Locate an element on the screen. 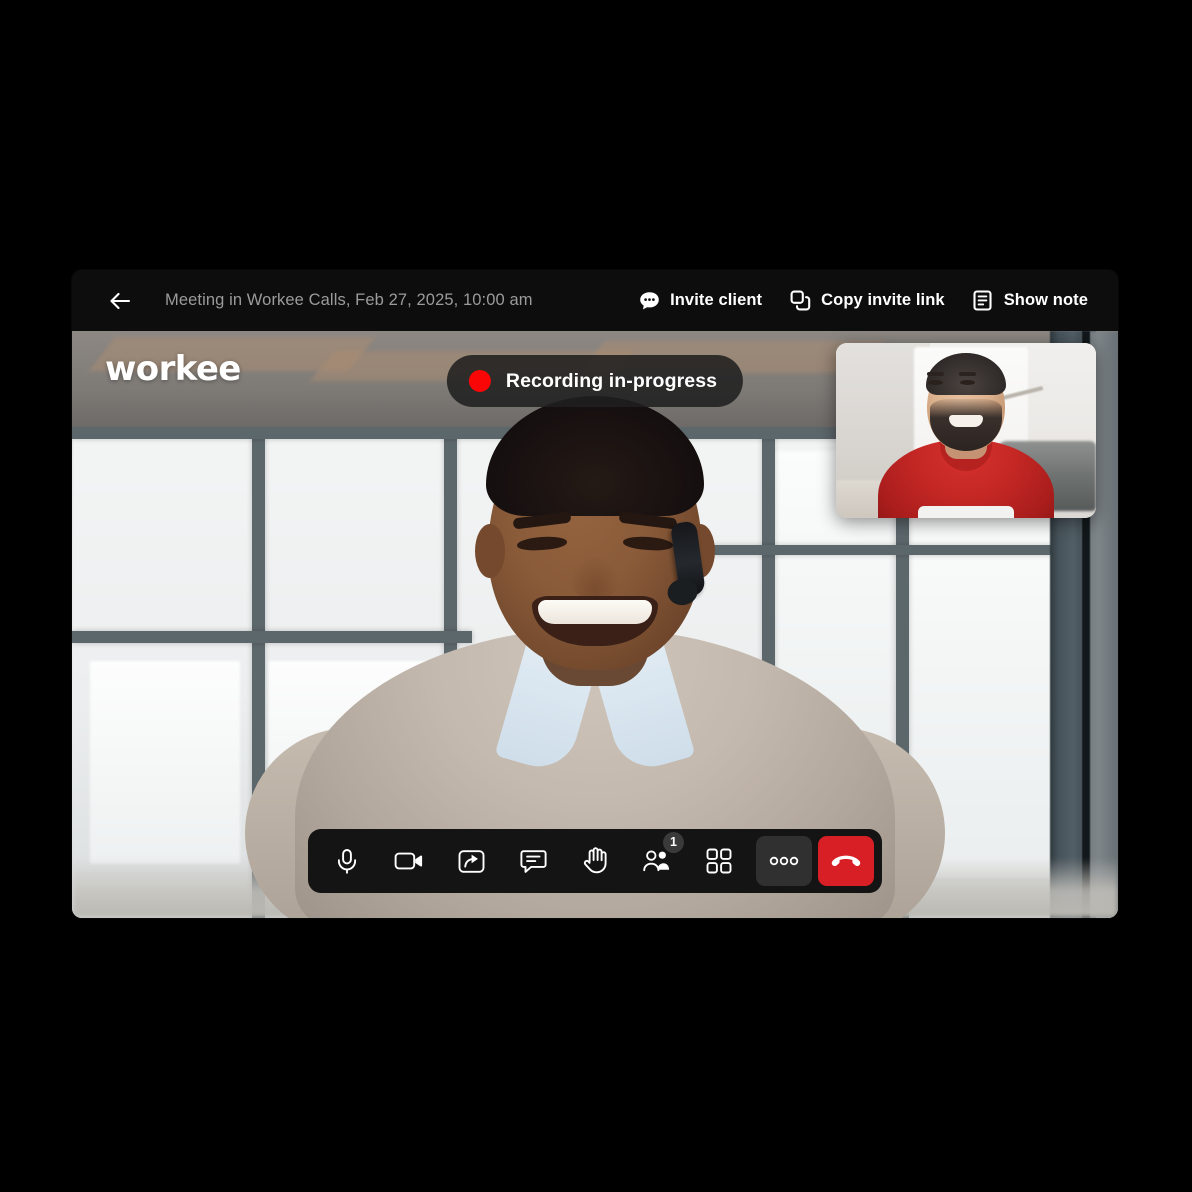 The image size is (1192, 1192). chat-bubble-dots-icon is located at coordinates (649, 301).